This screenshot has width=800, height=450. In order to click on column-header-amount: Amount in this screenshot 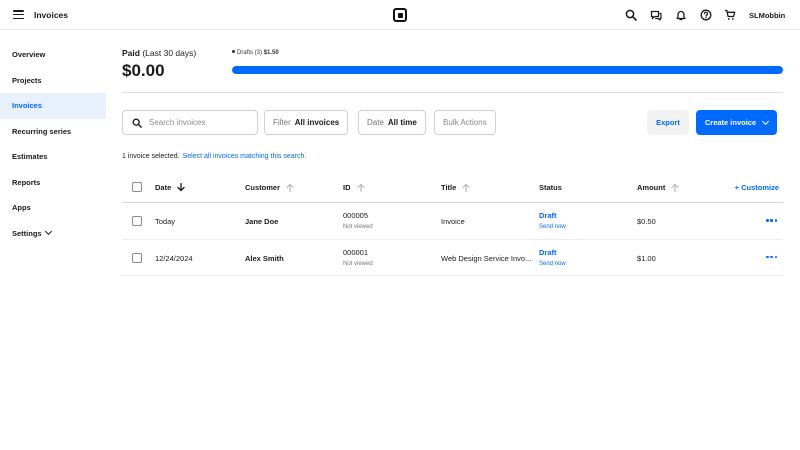, I will do `click(658, 187)`.